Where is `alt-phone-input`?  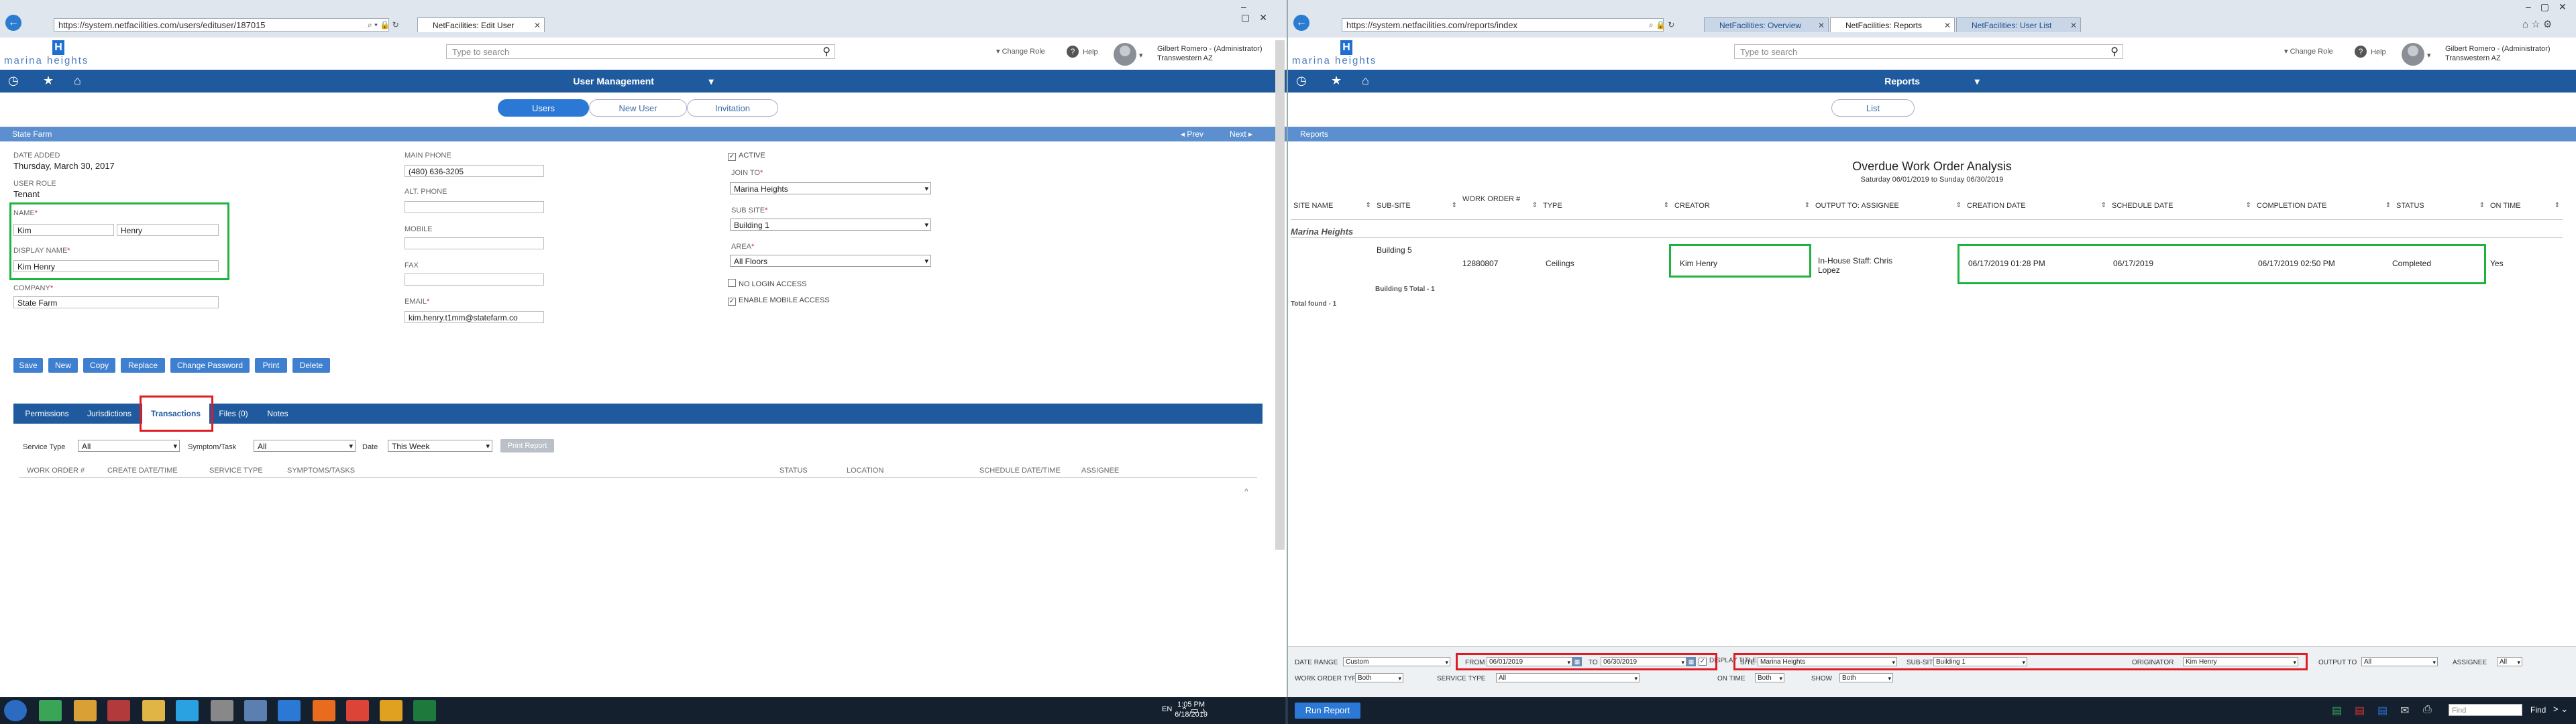
alt-phone-input is located at coordinates (474, 207).